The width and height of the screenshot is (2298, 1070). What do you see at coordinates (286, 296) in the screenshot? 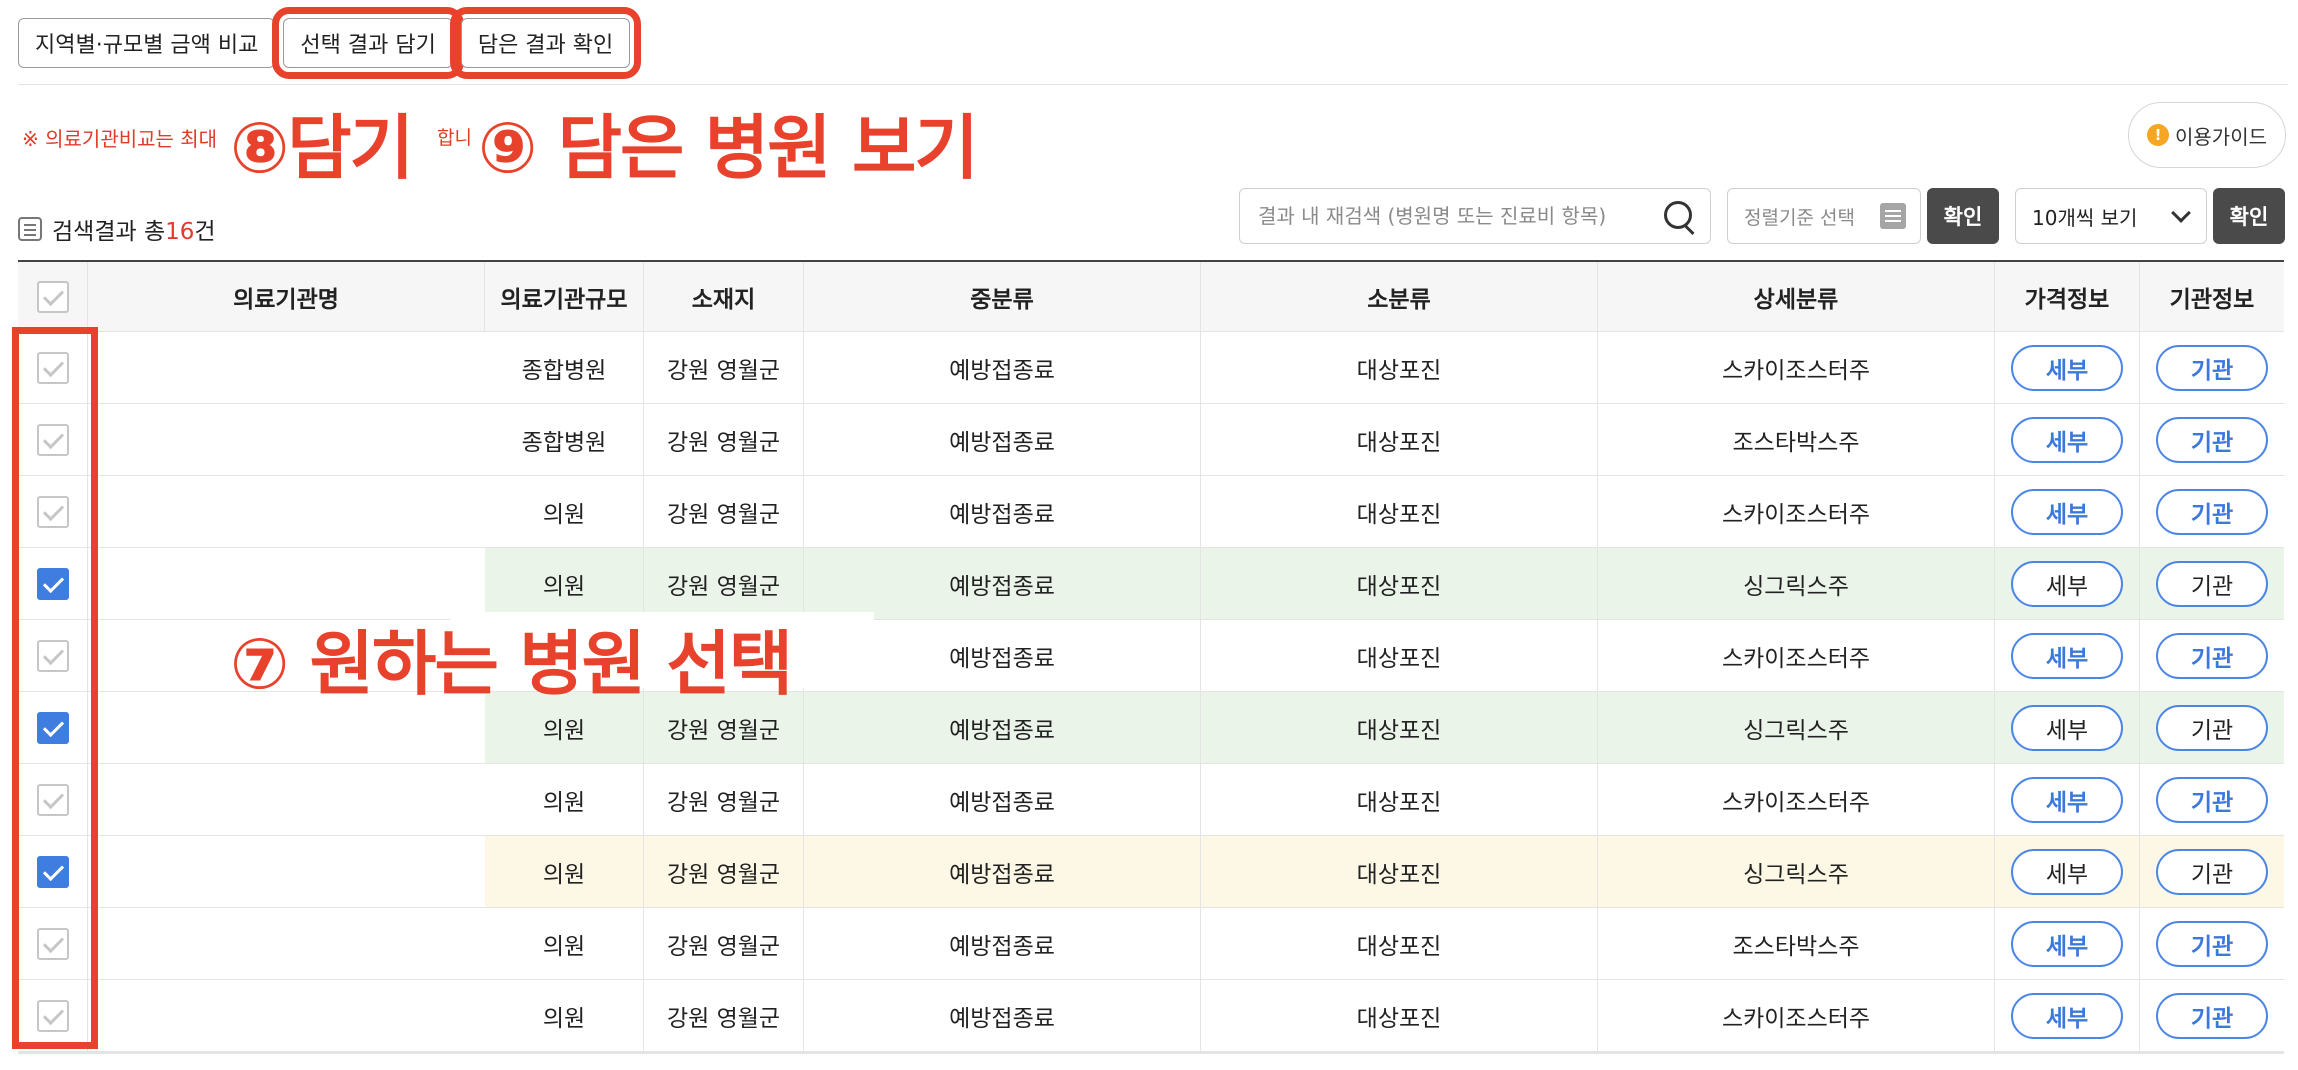
I see `header-name: 의료기관명` at bounding box center [286, 296].